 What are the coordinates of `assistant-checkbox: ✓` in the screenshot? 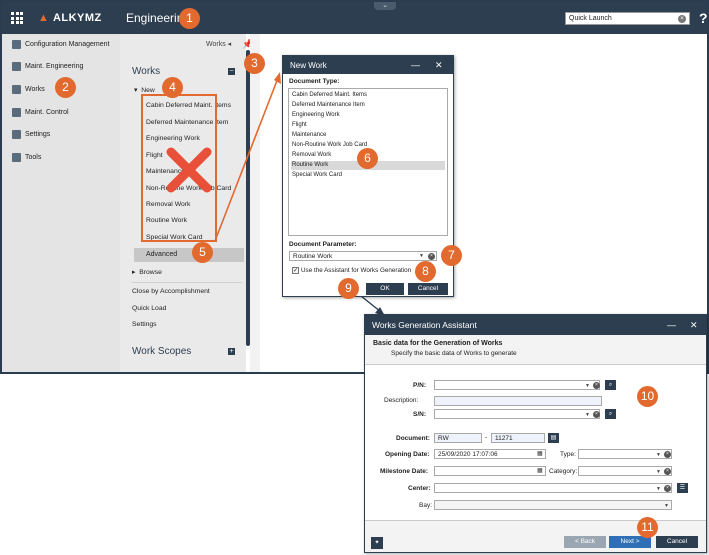 It's located at (295, 270).